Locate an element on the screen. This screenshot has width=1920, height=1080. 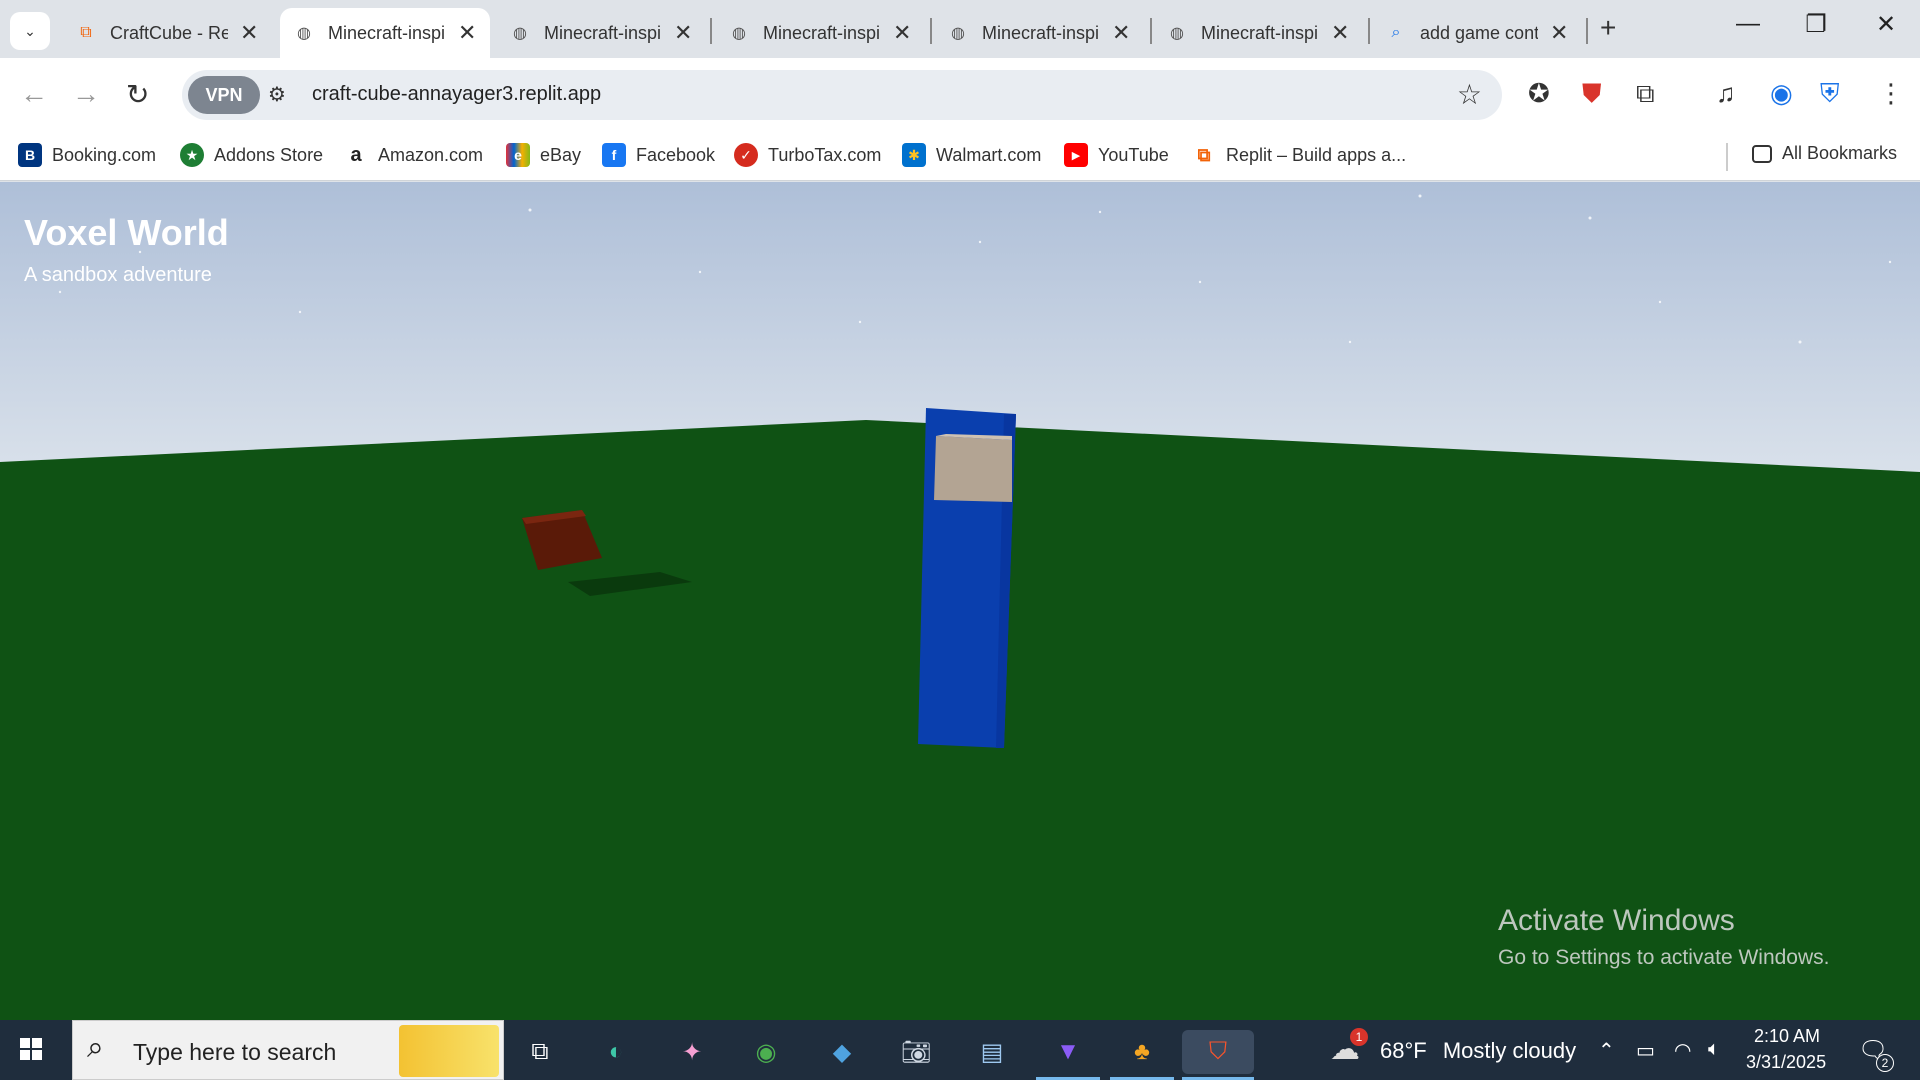
bookmark-booking: B Booking.com is located at coordinates (87, 155).